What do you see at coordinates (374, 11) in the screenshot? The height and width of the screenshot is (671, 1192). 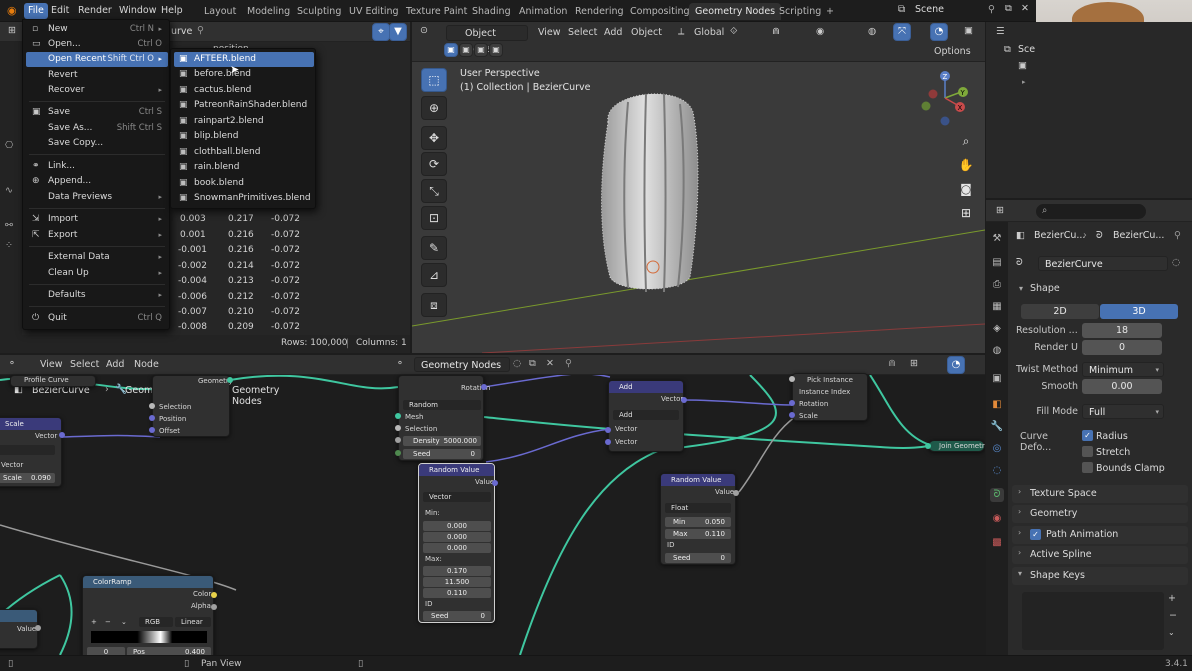 I see `tab-uv-editing: UV Editing` at bounding box center [374, 11].